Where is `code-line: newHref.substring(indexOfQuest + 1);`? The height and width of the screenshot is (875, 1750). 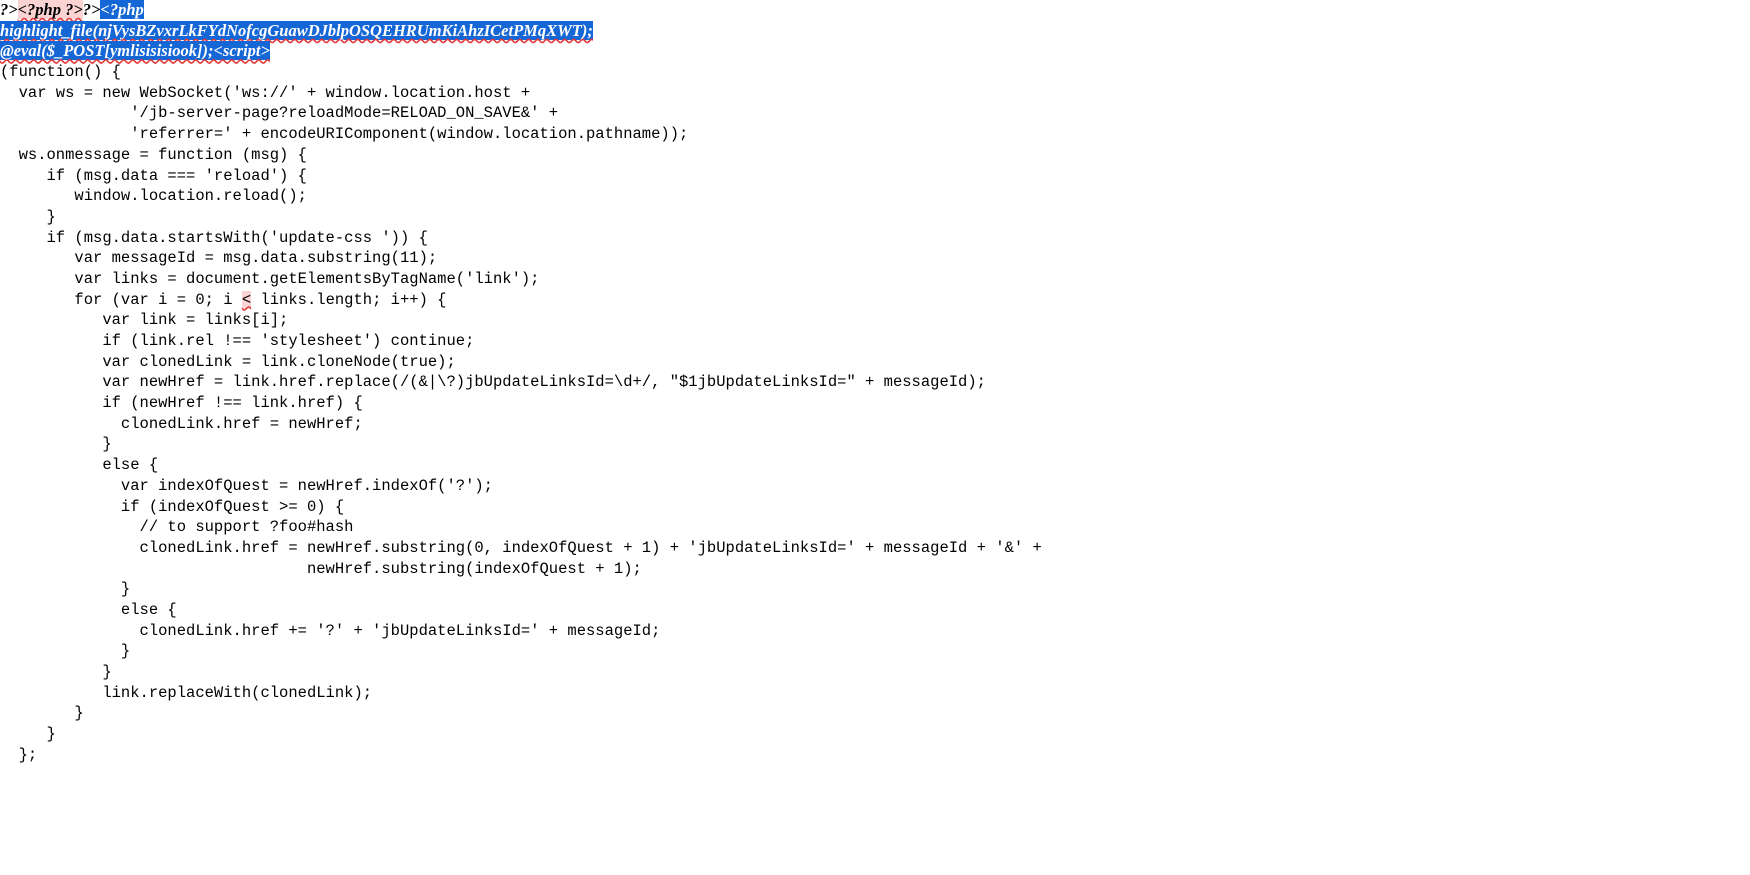
code-line: newHref.substring(indexOfQuest + 1); is located at coordinates (321, 568).